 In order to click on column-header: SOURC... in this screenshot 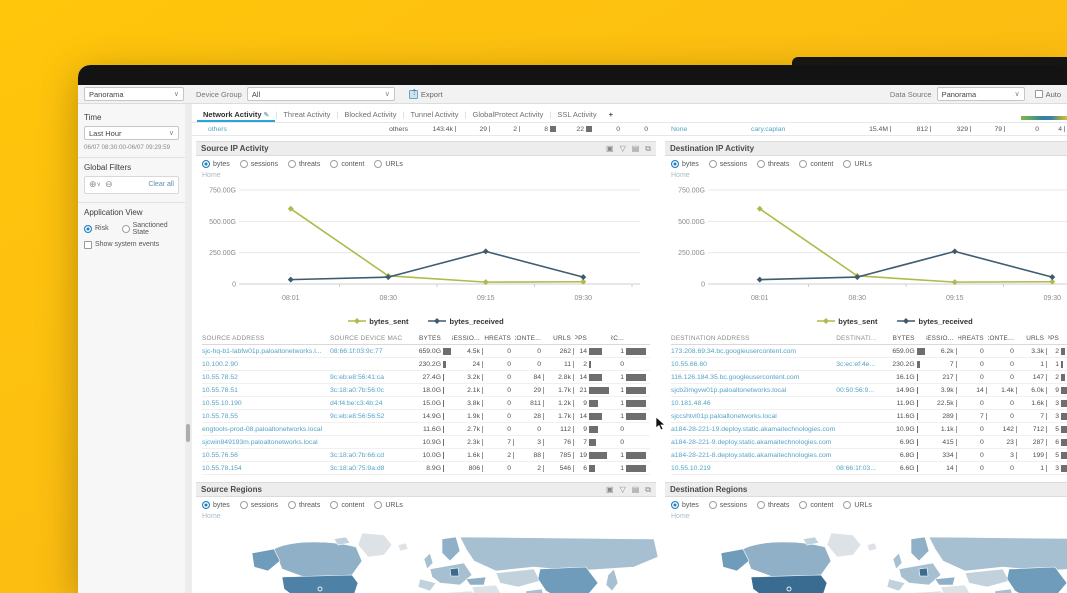, I will do `click(629, 338)`.